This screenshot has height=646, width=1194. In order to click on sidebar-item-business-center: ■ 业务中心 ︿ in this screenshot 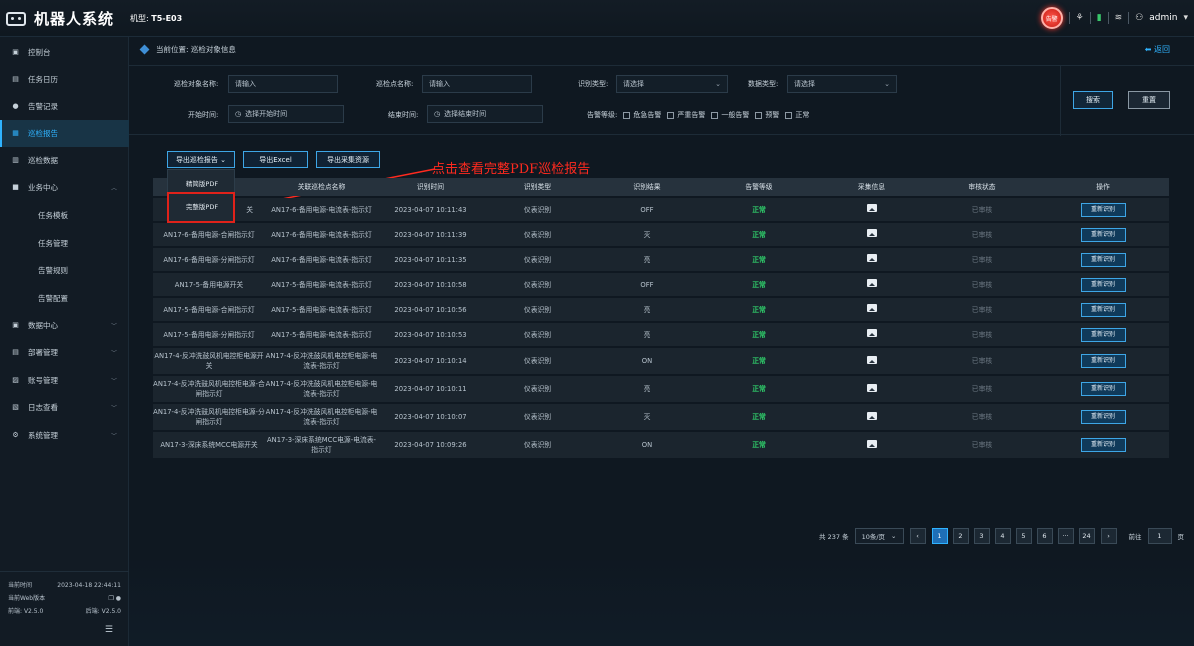, I will do `click(64, 187)`.